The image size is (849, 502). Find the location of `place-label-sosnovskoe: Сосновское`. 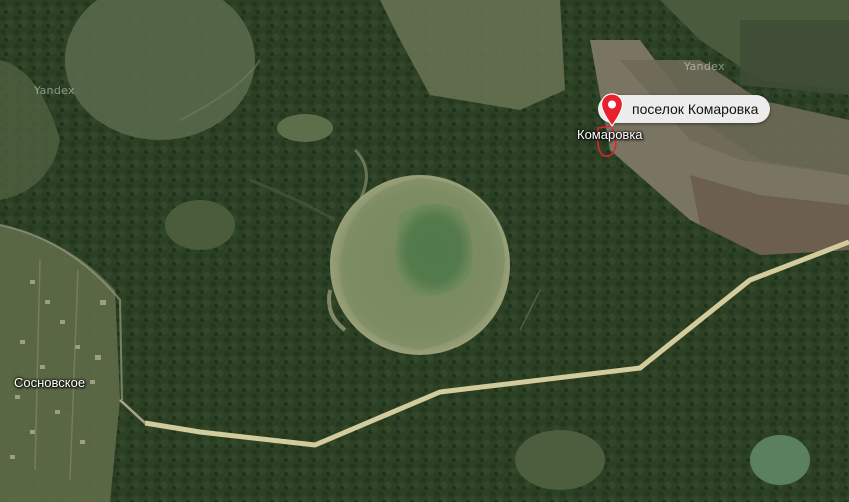

place-label-sosnovskoe: Сосновское is located at coordinates (49, 382).